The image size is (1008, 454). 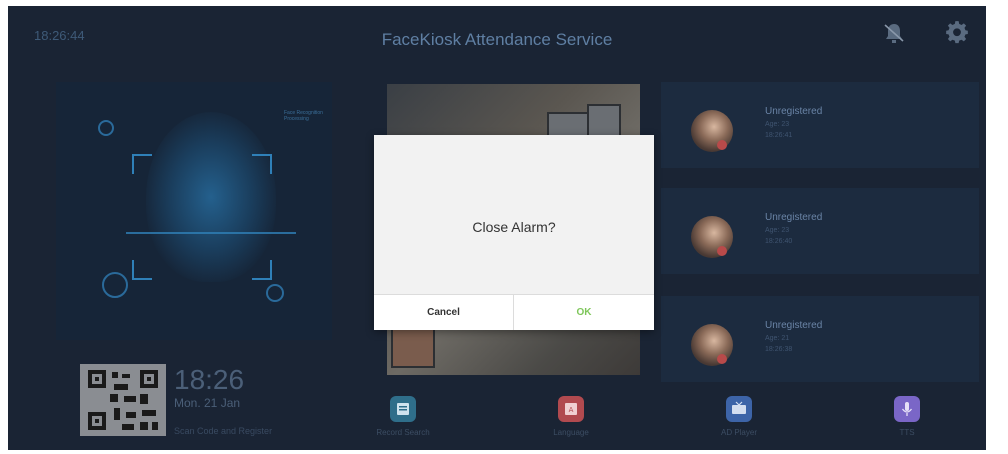 I want to click on record-search-button: Record Search, so click(x=403, y=413).